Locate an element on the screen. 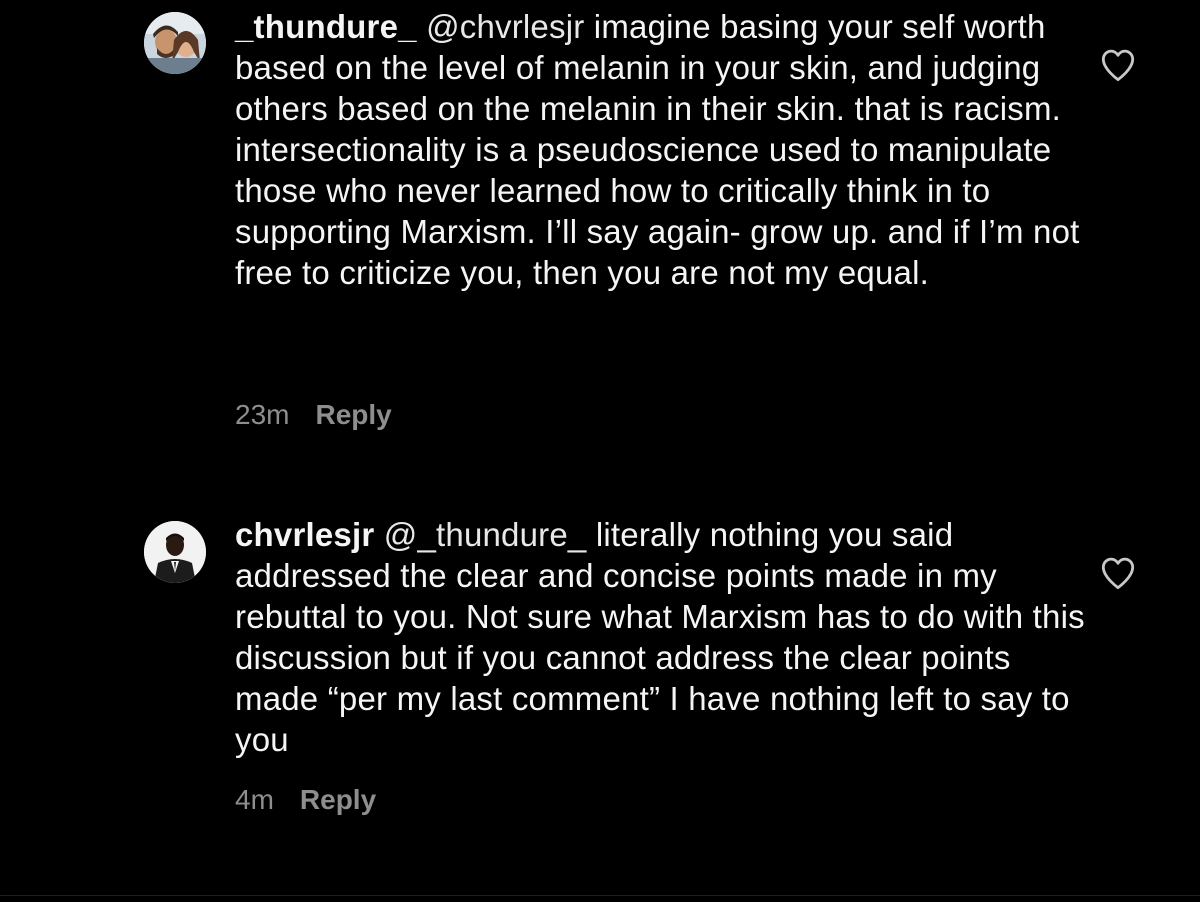 This screenshot has width=1200, height=902. comment-mention-link: @chvrlesjr is located at coordinates (505, 26).